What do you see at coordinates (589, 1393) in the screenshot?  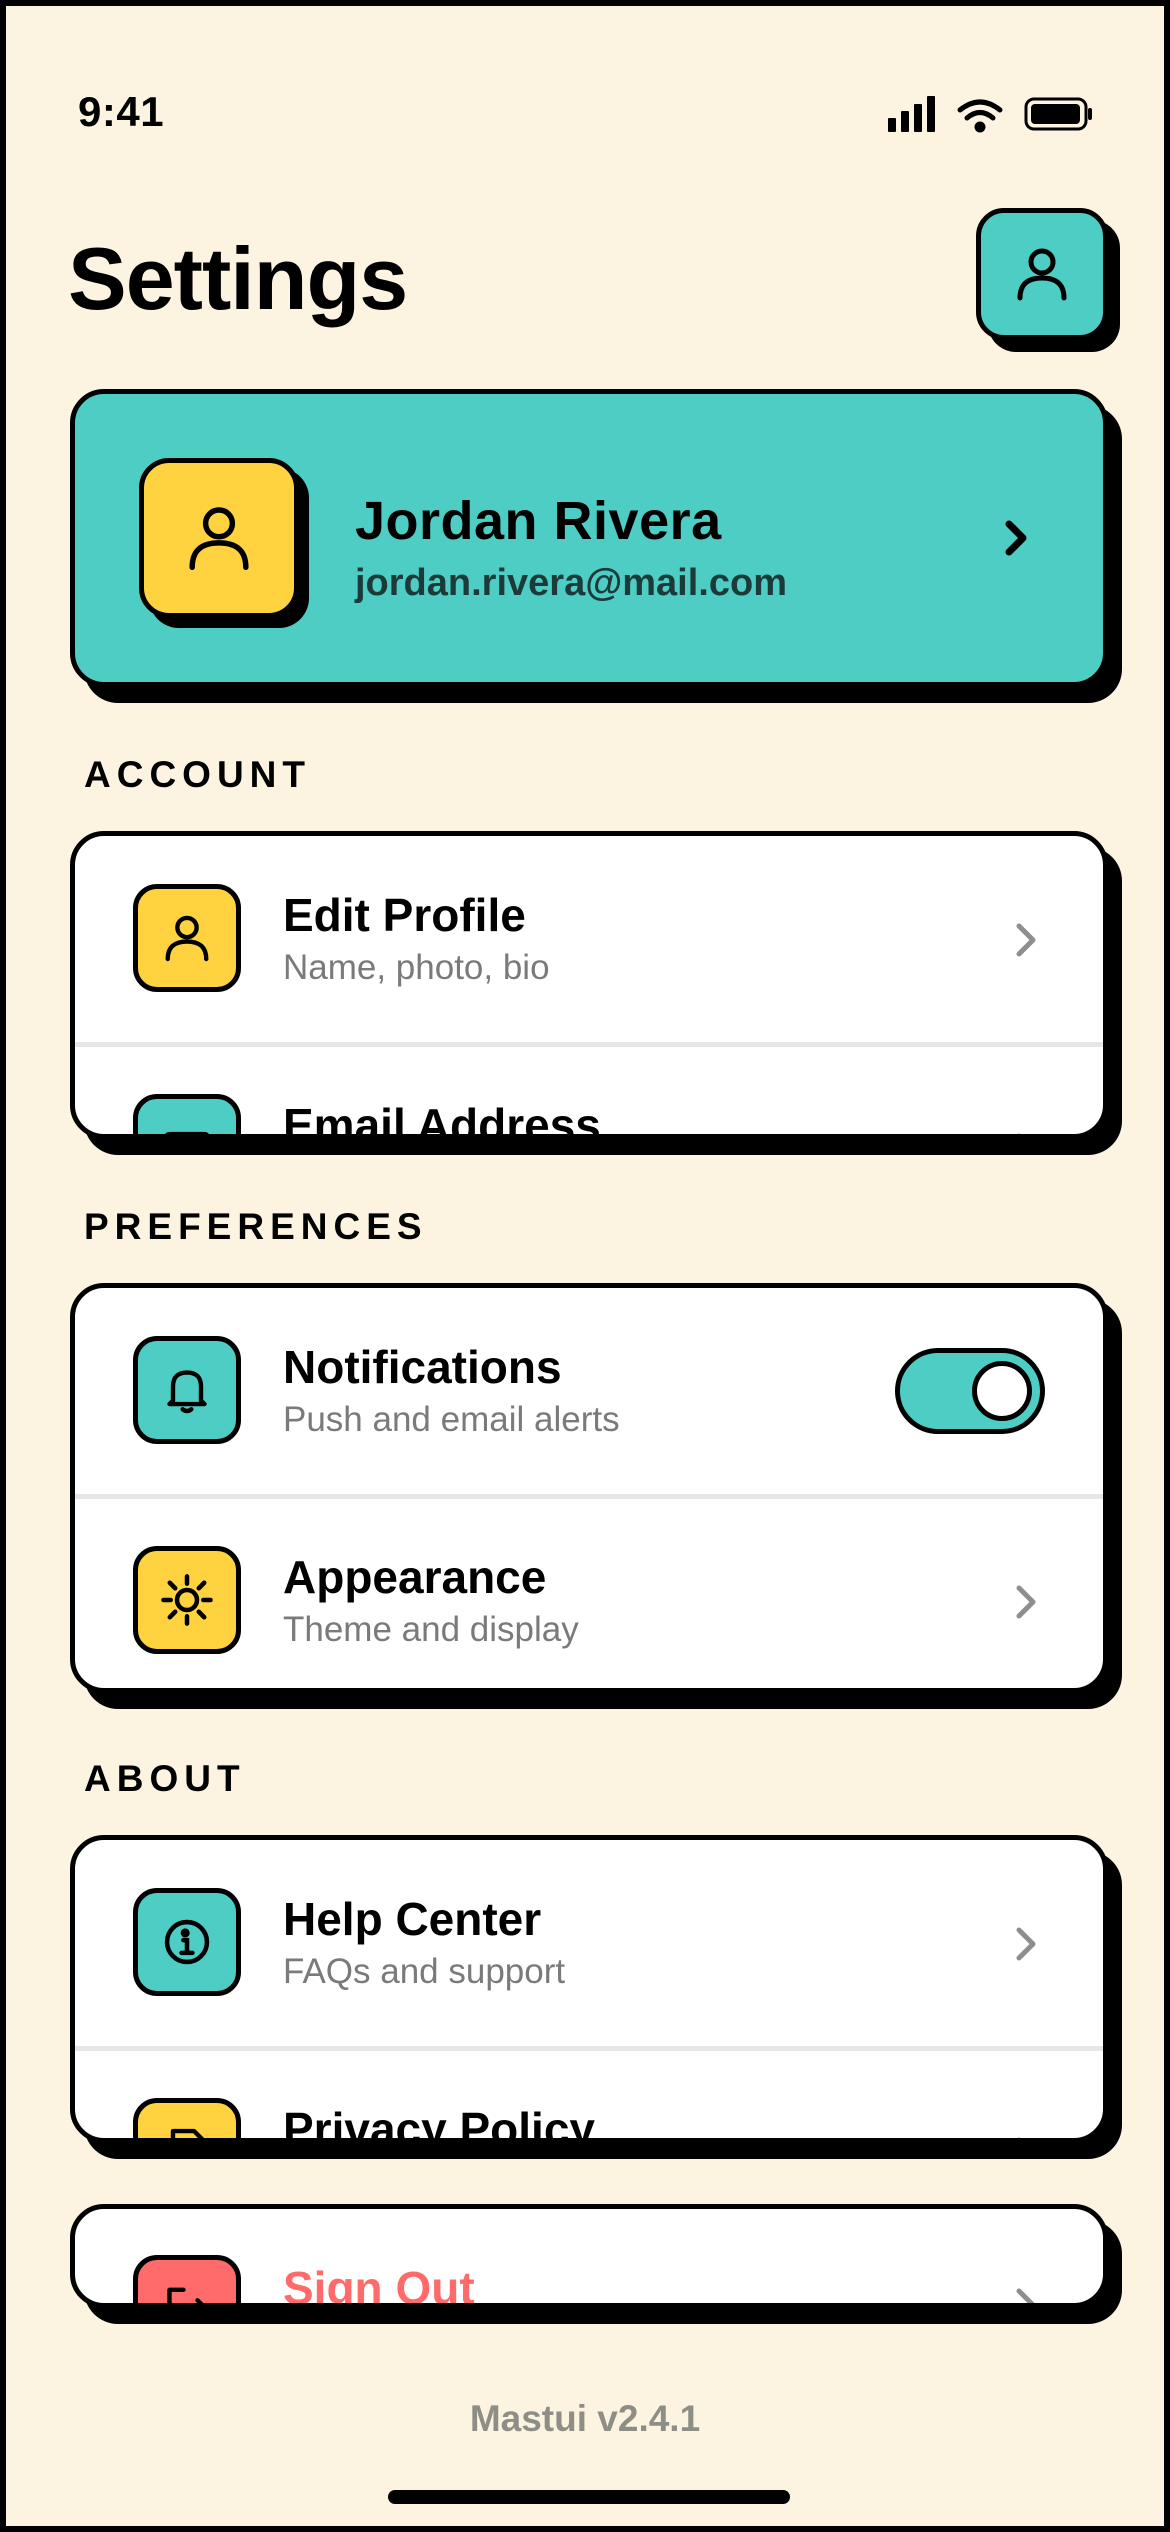 I see `list-item-notifications: Notifications Push and email alerts` at bounding box center [589, 1393].